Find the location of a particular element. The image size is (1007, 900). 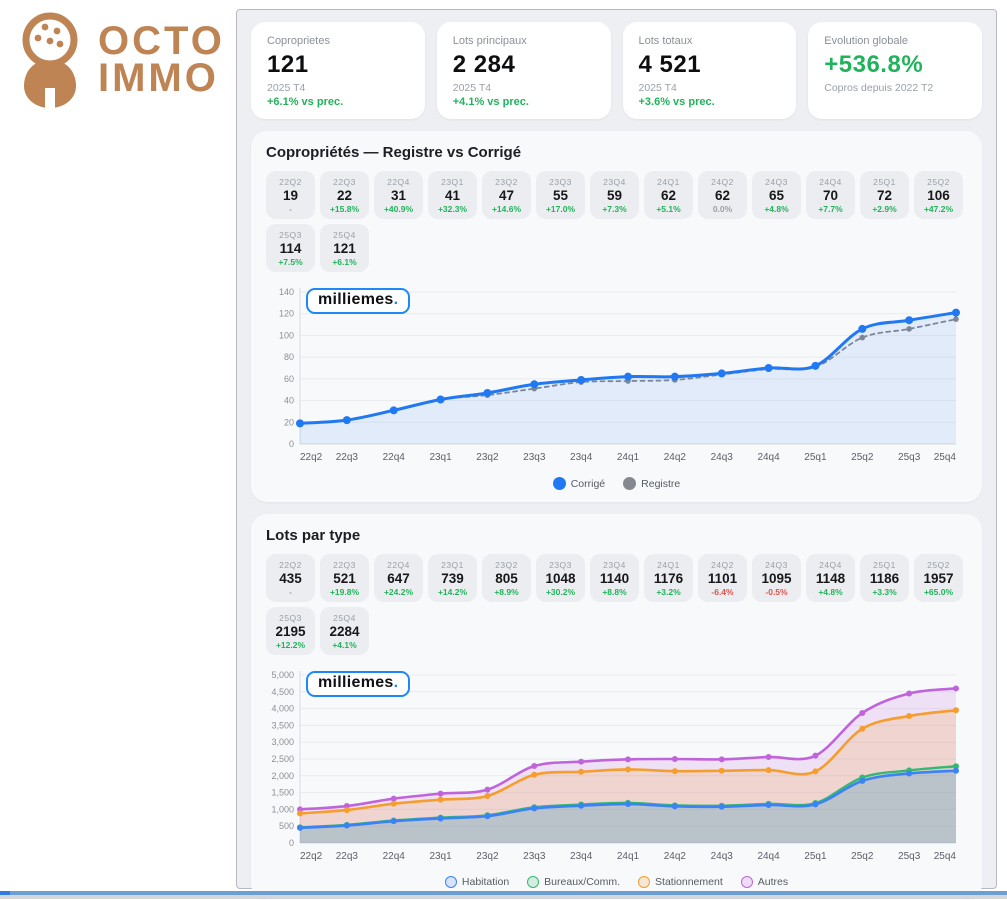

chip-quarter-label: 22Q4 is located at coordinates (398, 565).